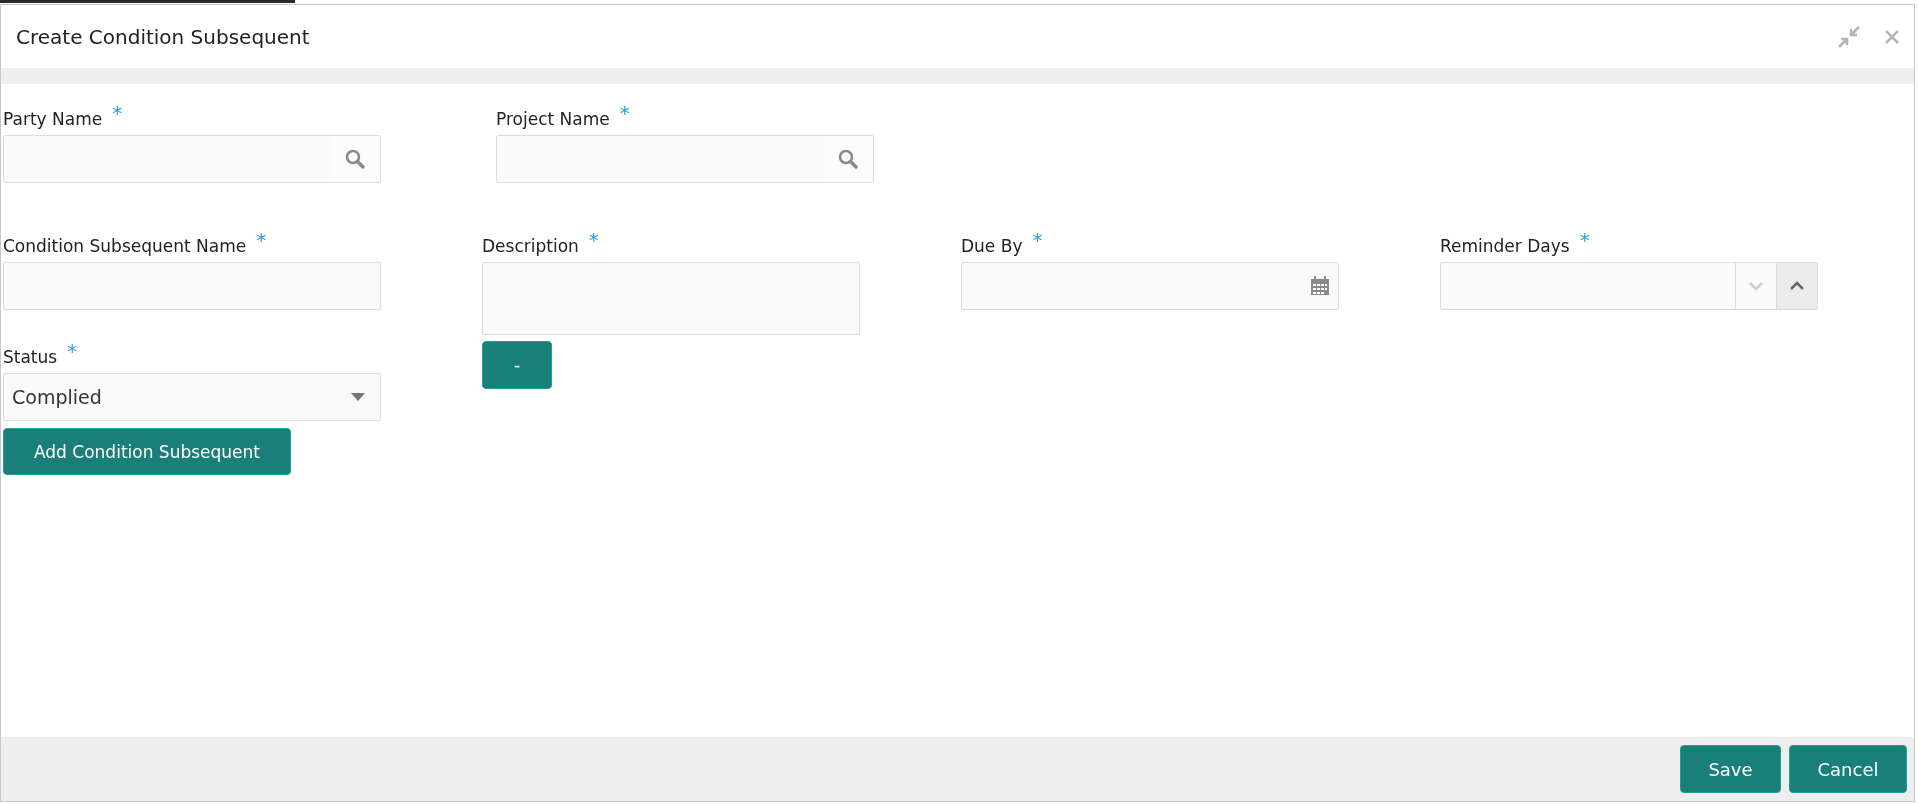  I want to click on status-dropdown: Complied, so click(192, 397).